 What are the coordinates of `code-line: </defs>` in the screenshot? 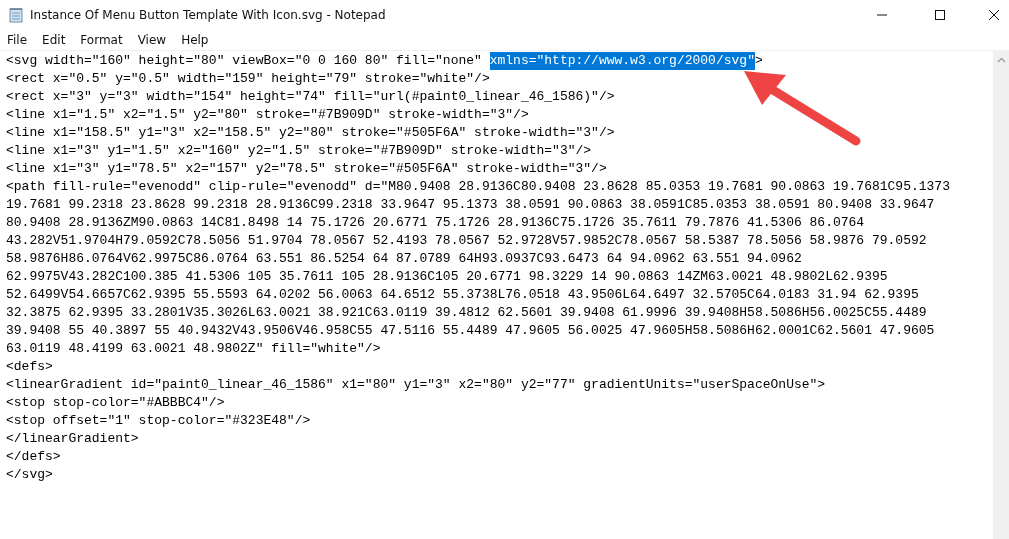 It's located at (34, 457).